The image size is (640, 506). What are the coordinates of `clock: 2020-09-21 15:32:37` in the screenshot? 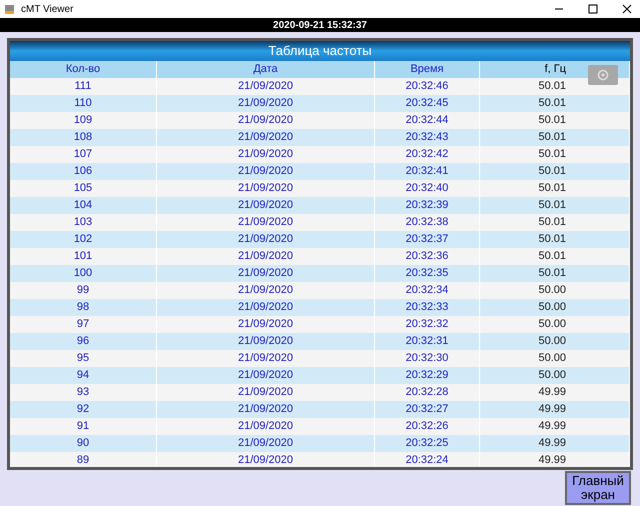 It's located at (320, 25).